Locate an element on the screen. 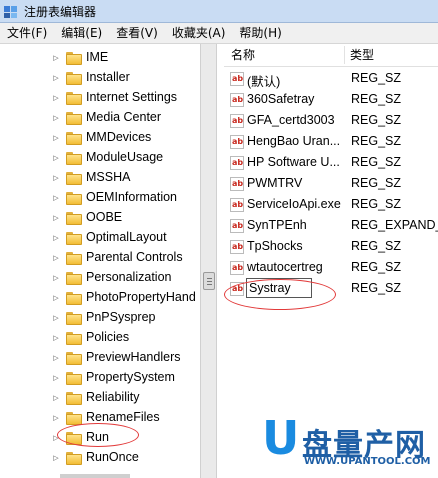 The height and width of the screenshot is (478, 438). value-row: ab TpShocks REG_SZ is located at coordinates (331, 247).